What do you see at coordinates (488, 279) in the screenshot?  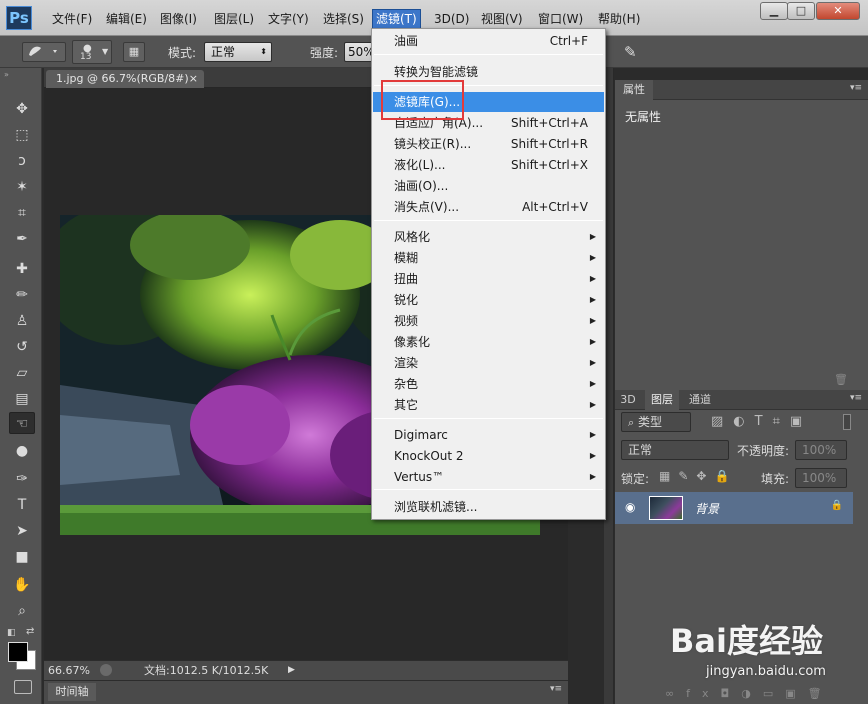 I see `filter-menu-item: 扭曲 ▶` at bounding box center [488, 279].